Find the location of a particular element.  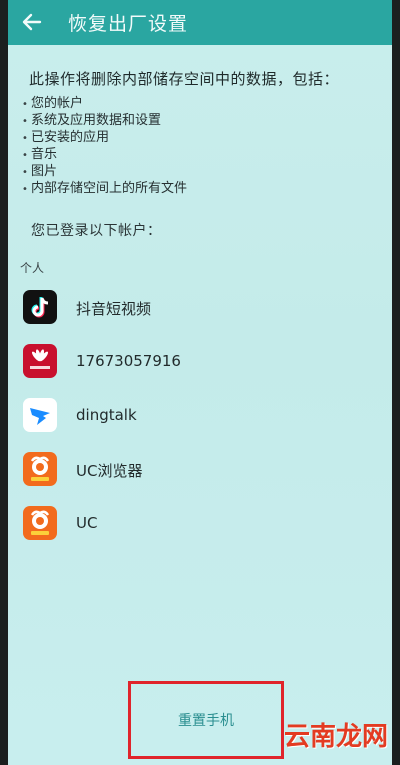

account-item-dingtalk: dingtalk is located at coordinates (200, 417).